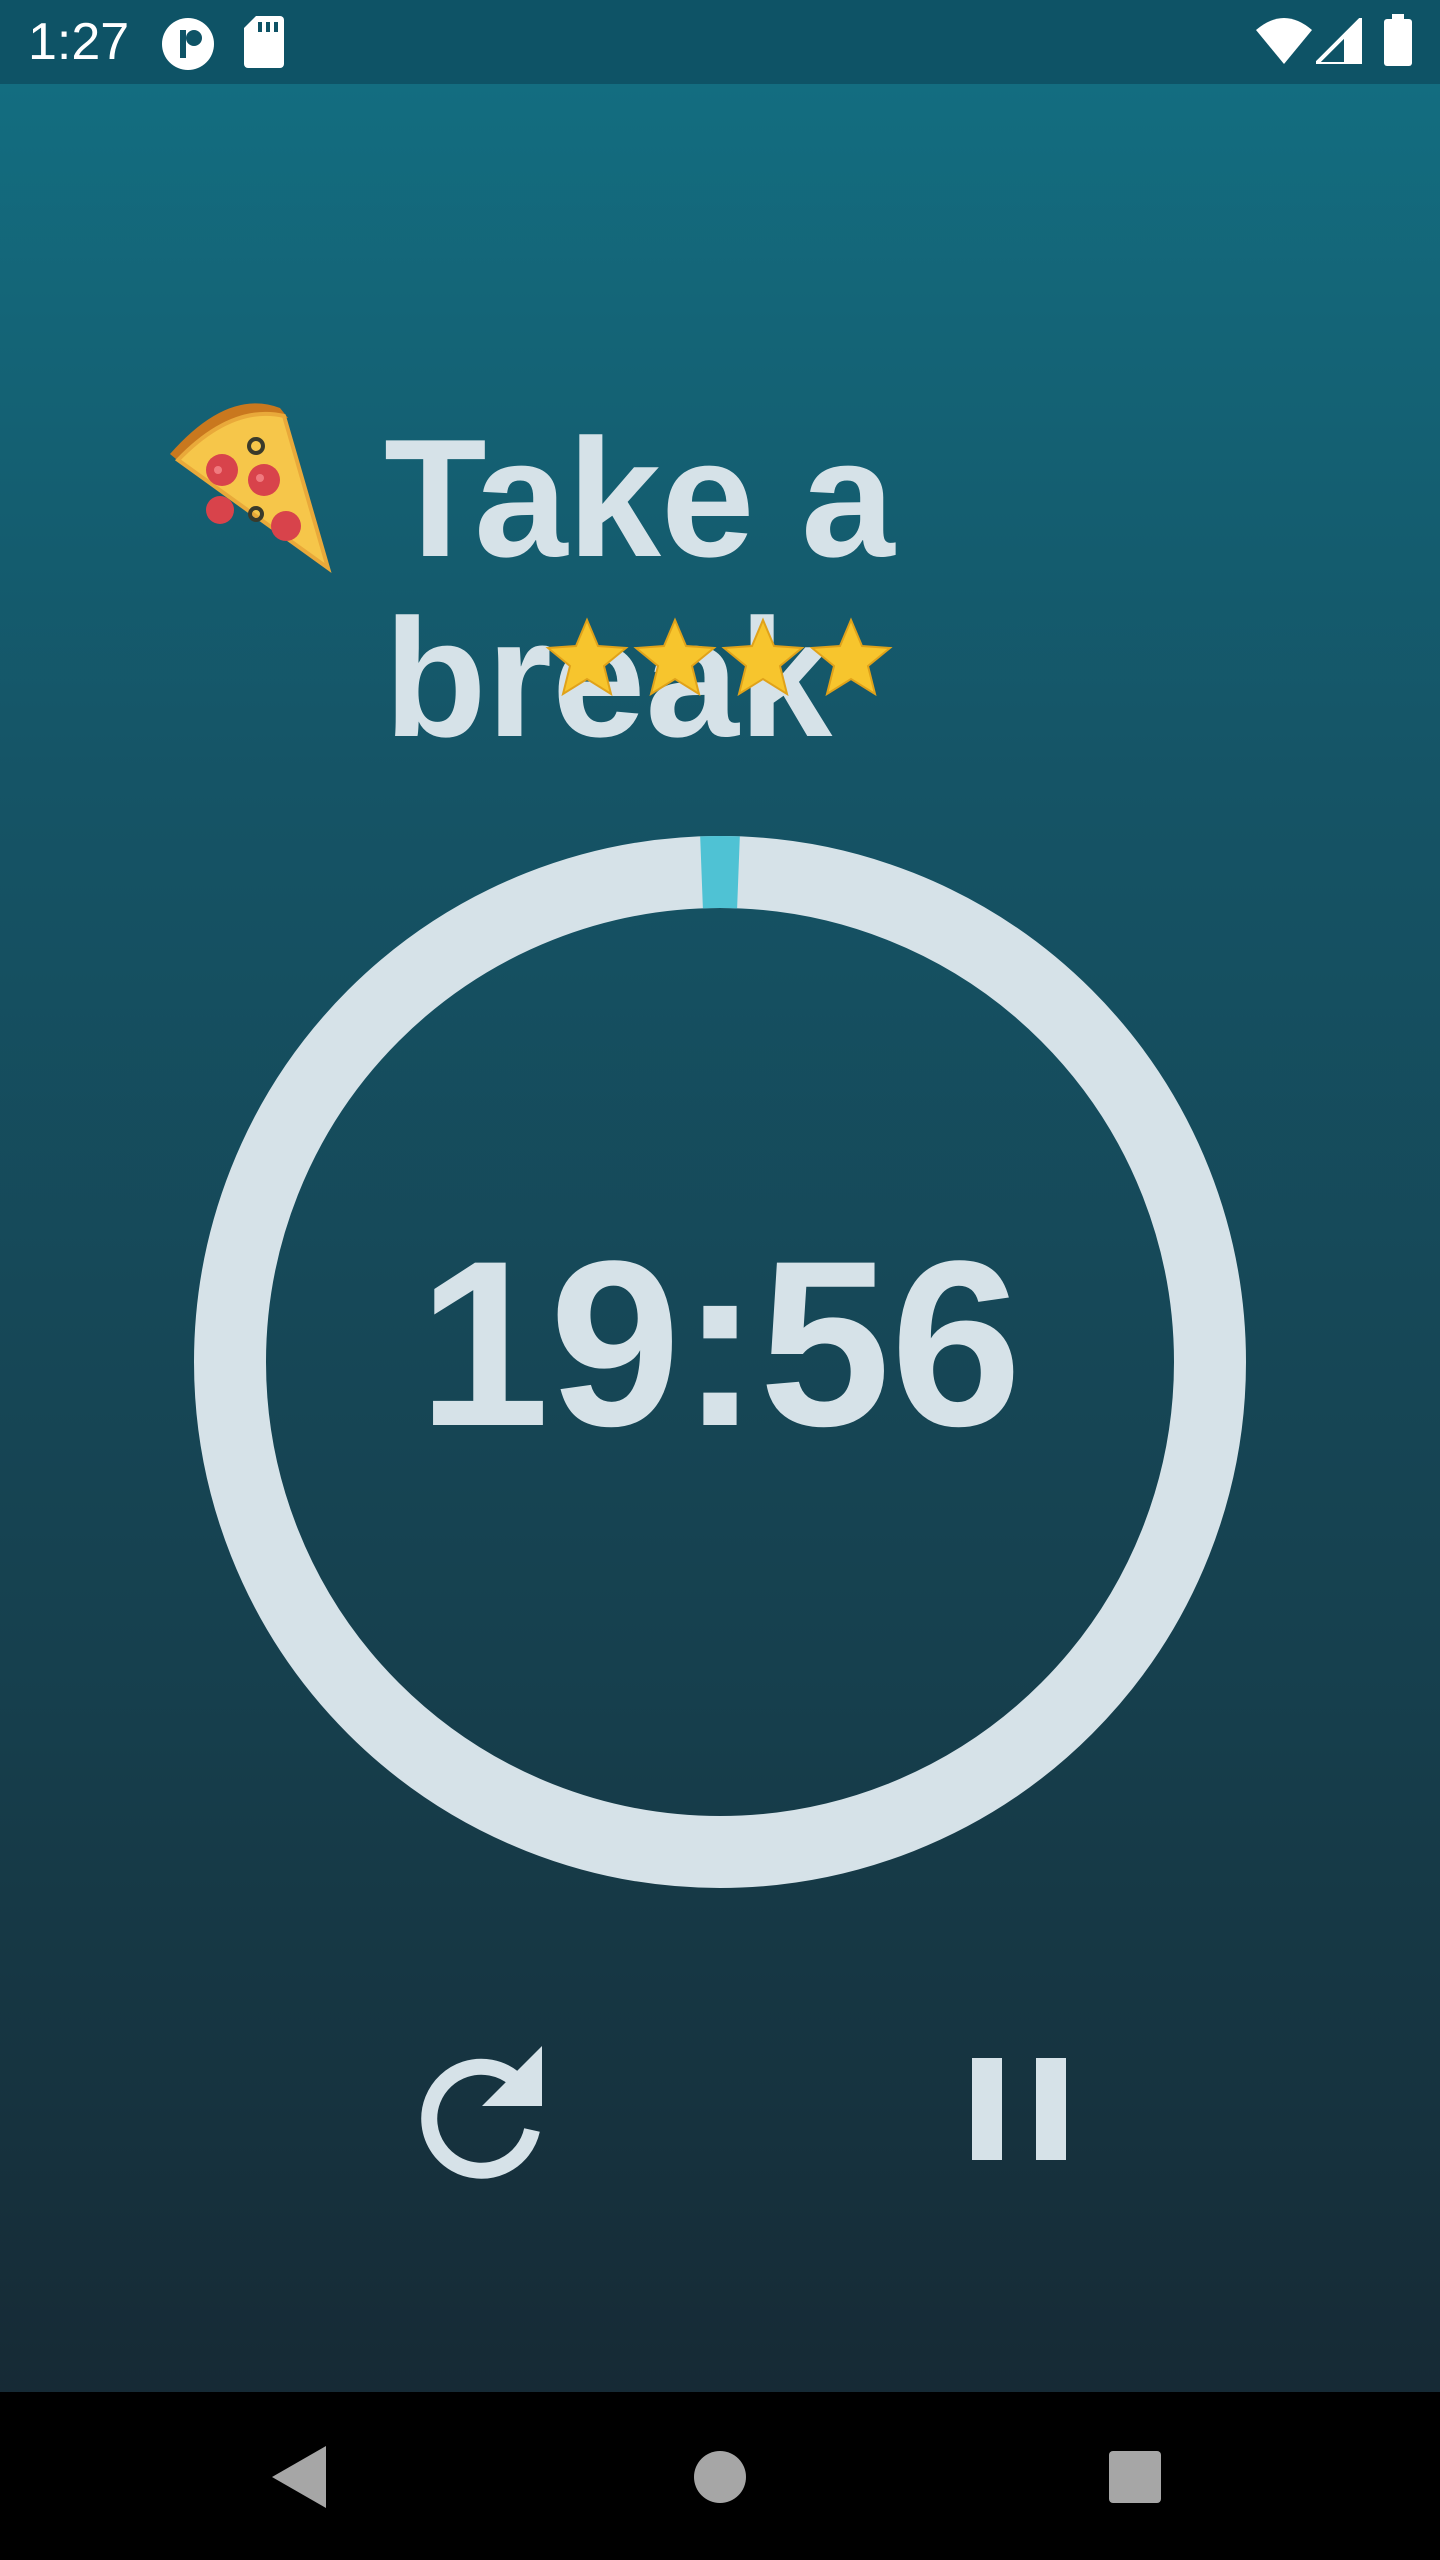 Image resolution: width=1440 pixels, height=2560 pixels. I want to click on app-badge-icon, so click(188, 44).